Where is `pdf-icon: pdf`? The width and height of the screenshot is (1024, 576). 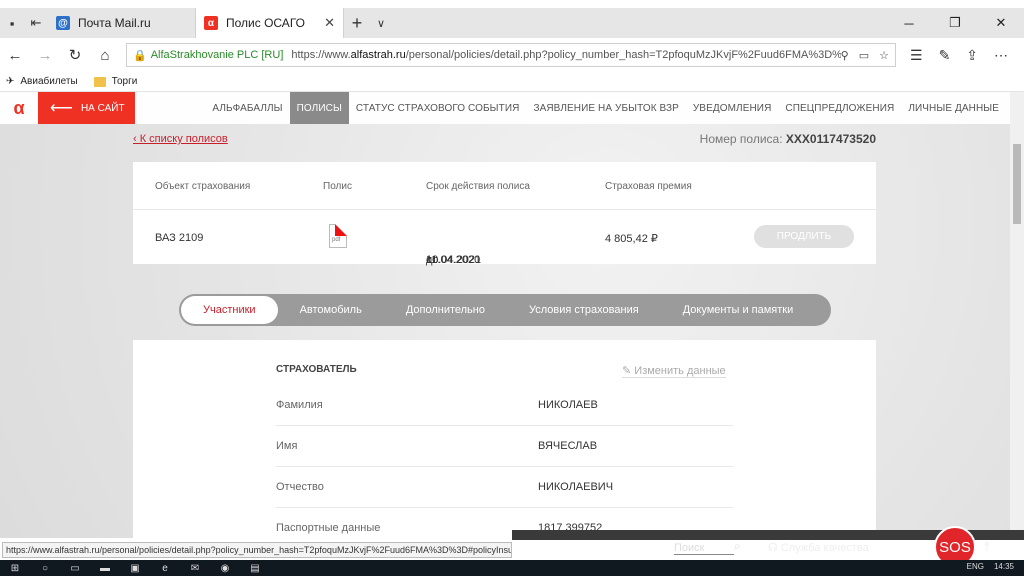 pdf-icon: pdf is located at coordinates (338, 236).